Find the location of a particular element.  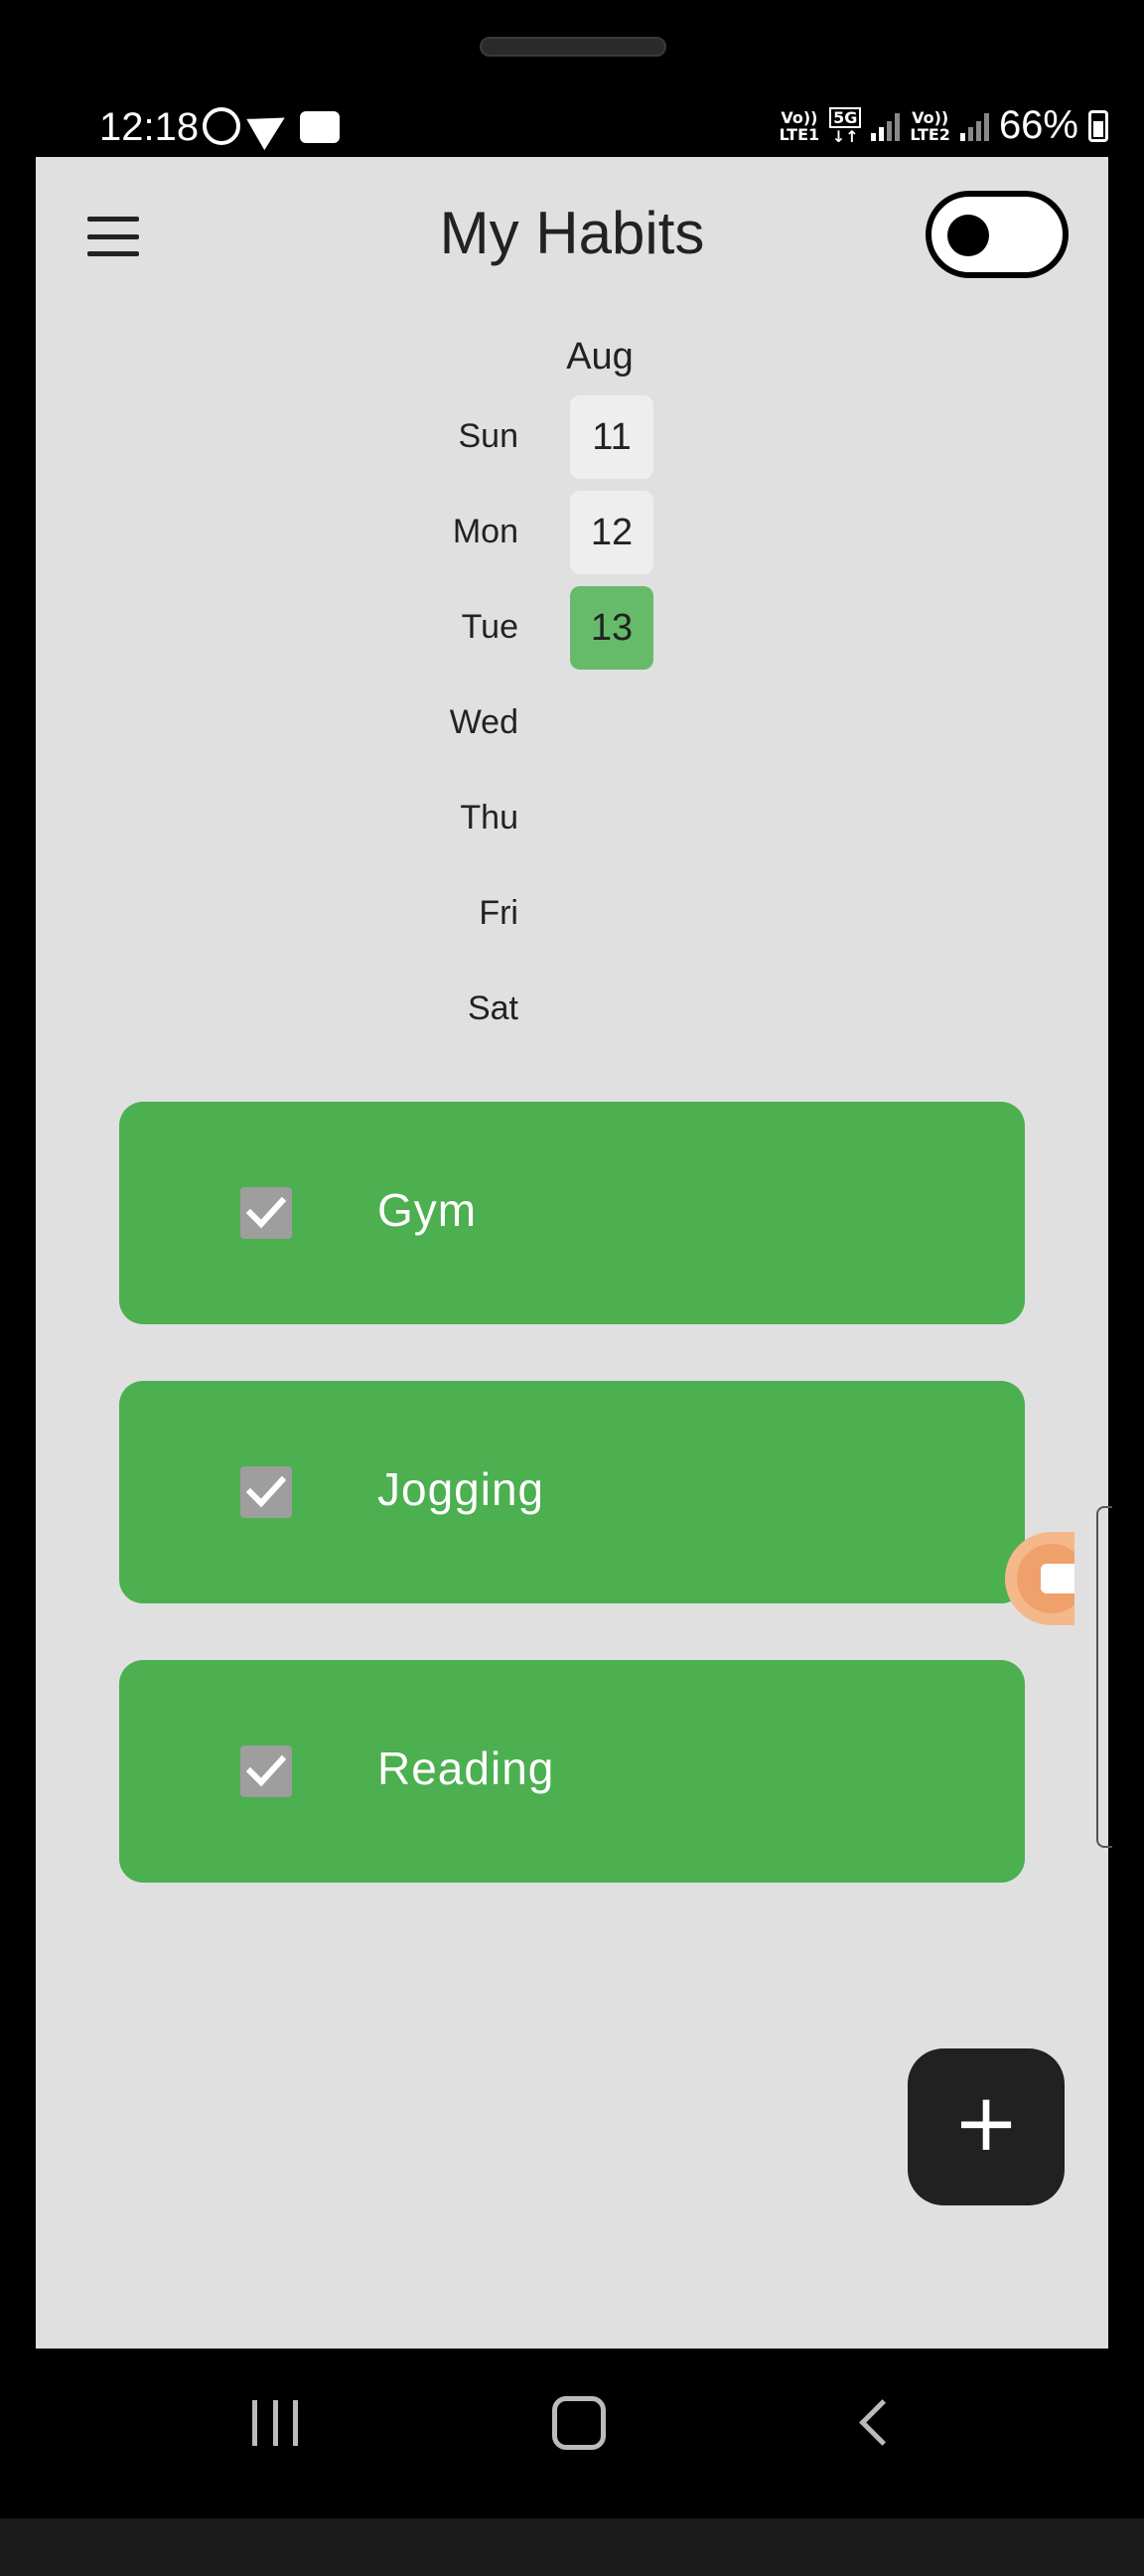

theme-toggle is located at coordinates (998, 234).